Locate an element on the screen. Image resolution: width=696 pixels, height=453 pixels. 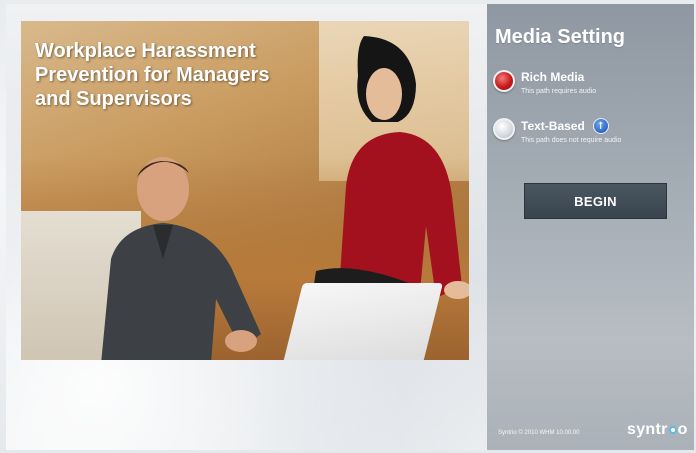
man-figure is located at coordinates (181, 258).